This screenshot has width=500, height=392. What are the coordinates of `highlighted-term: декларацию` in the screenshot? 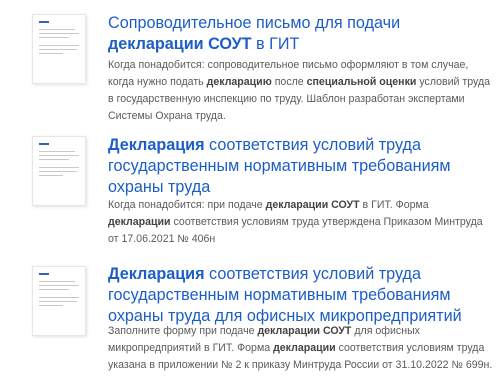 It's located at (239, 82).